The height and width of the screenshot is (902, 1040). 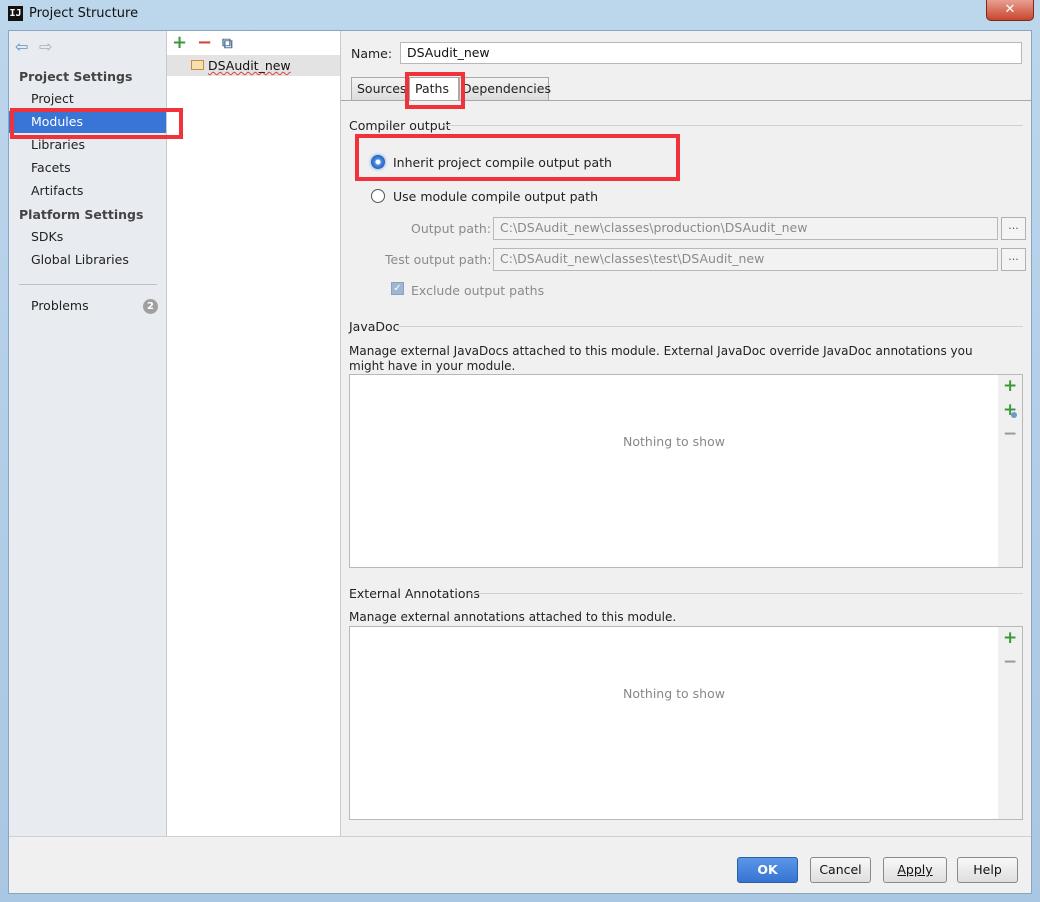 I want to click on platform-settings-heading: Platform Settings, so click(x=81, y=214).